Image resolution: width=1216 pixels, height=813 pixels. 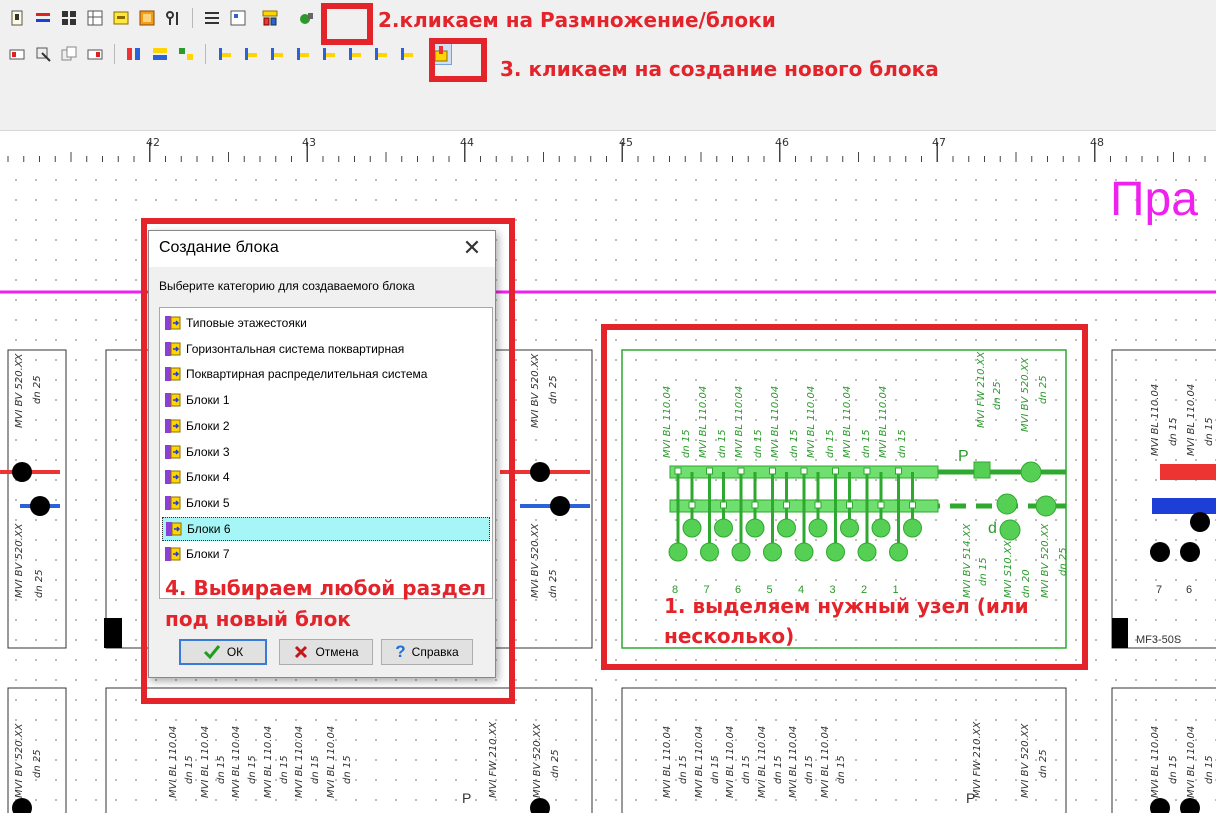 What do you see at coordinates (606, 152) in the screenshot?
I see `ruler-ticks` at bounding box center [606, 152].